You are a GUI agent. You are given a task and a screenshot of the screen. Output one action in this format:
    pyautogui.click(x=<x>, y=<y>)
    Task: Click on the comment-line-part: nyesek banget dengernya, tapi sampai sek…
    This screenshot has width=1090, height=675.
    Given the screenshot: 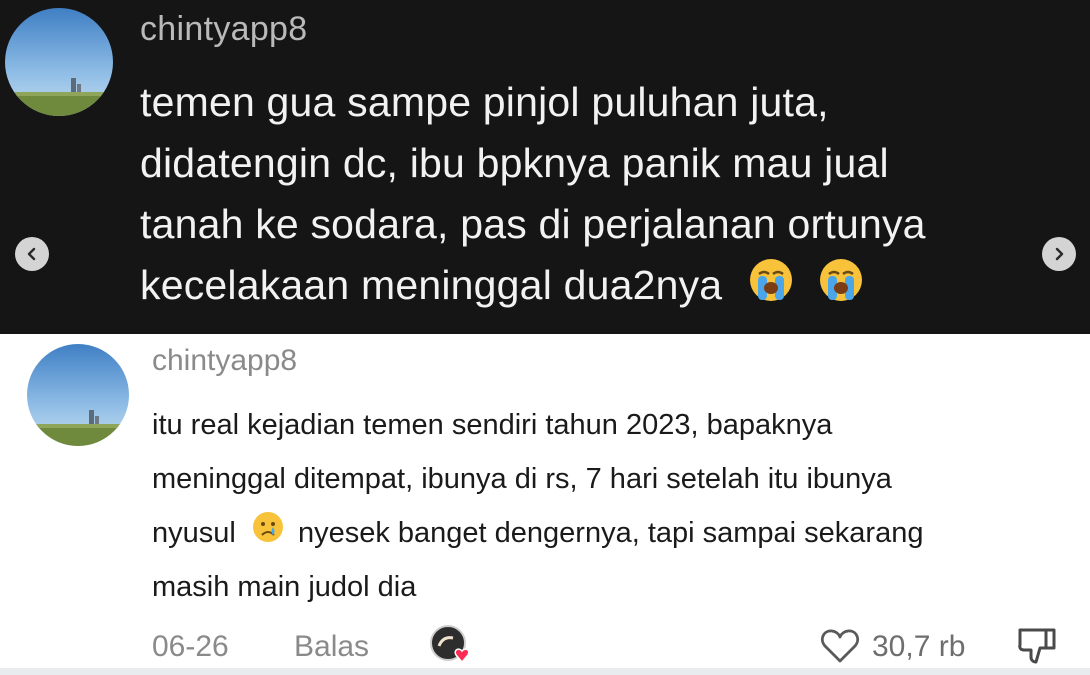 What is the action you would take?
    pyautogui.click(x=610, y=533)
    